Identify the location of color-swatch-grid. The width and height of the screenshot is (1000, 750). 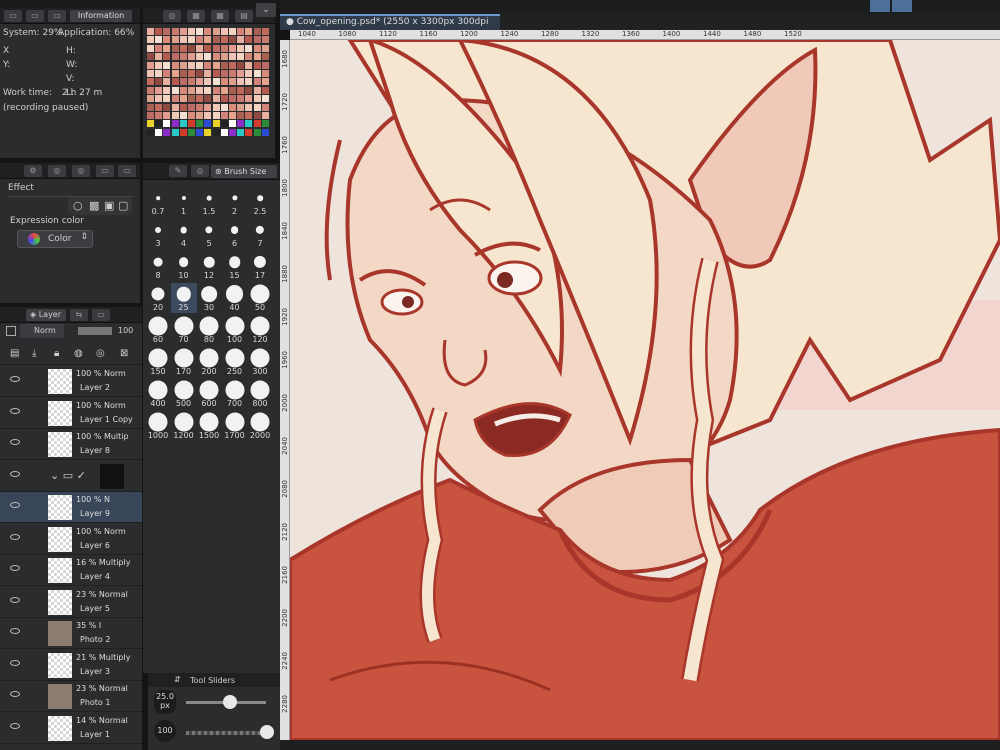
(209, 87).